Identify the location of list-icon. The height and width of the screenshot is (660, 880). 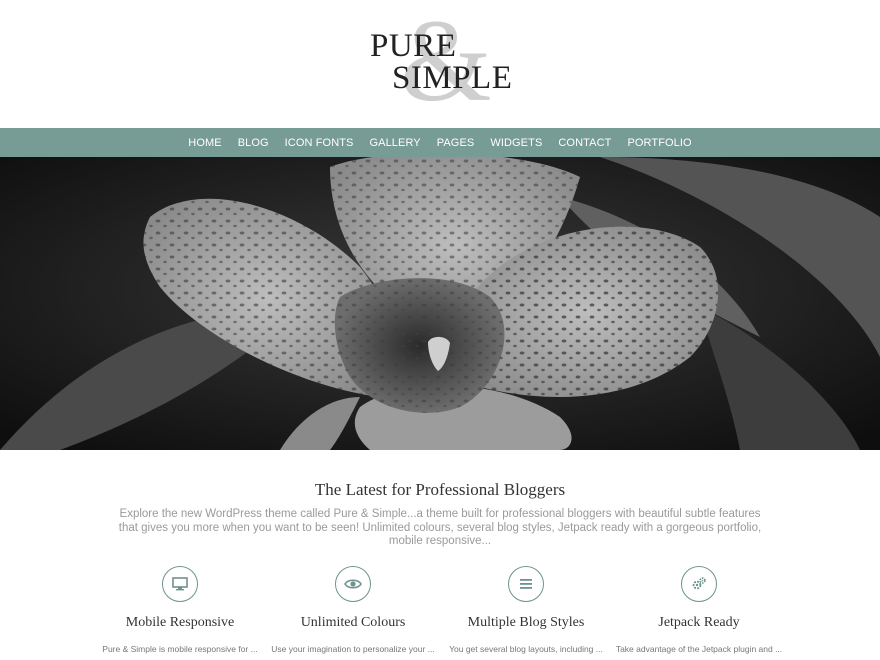
(526, 584).